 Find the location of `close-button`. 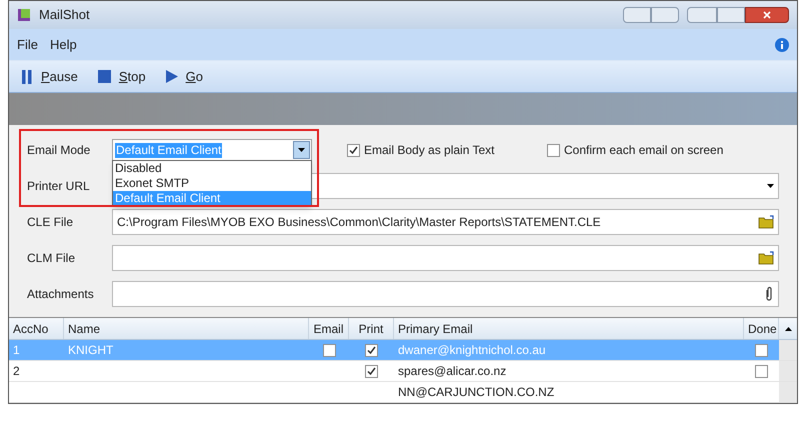

close-button is located at coordinates (767, 15).